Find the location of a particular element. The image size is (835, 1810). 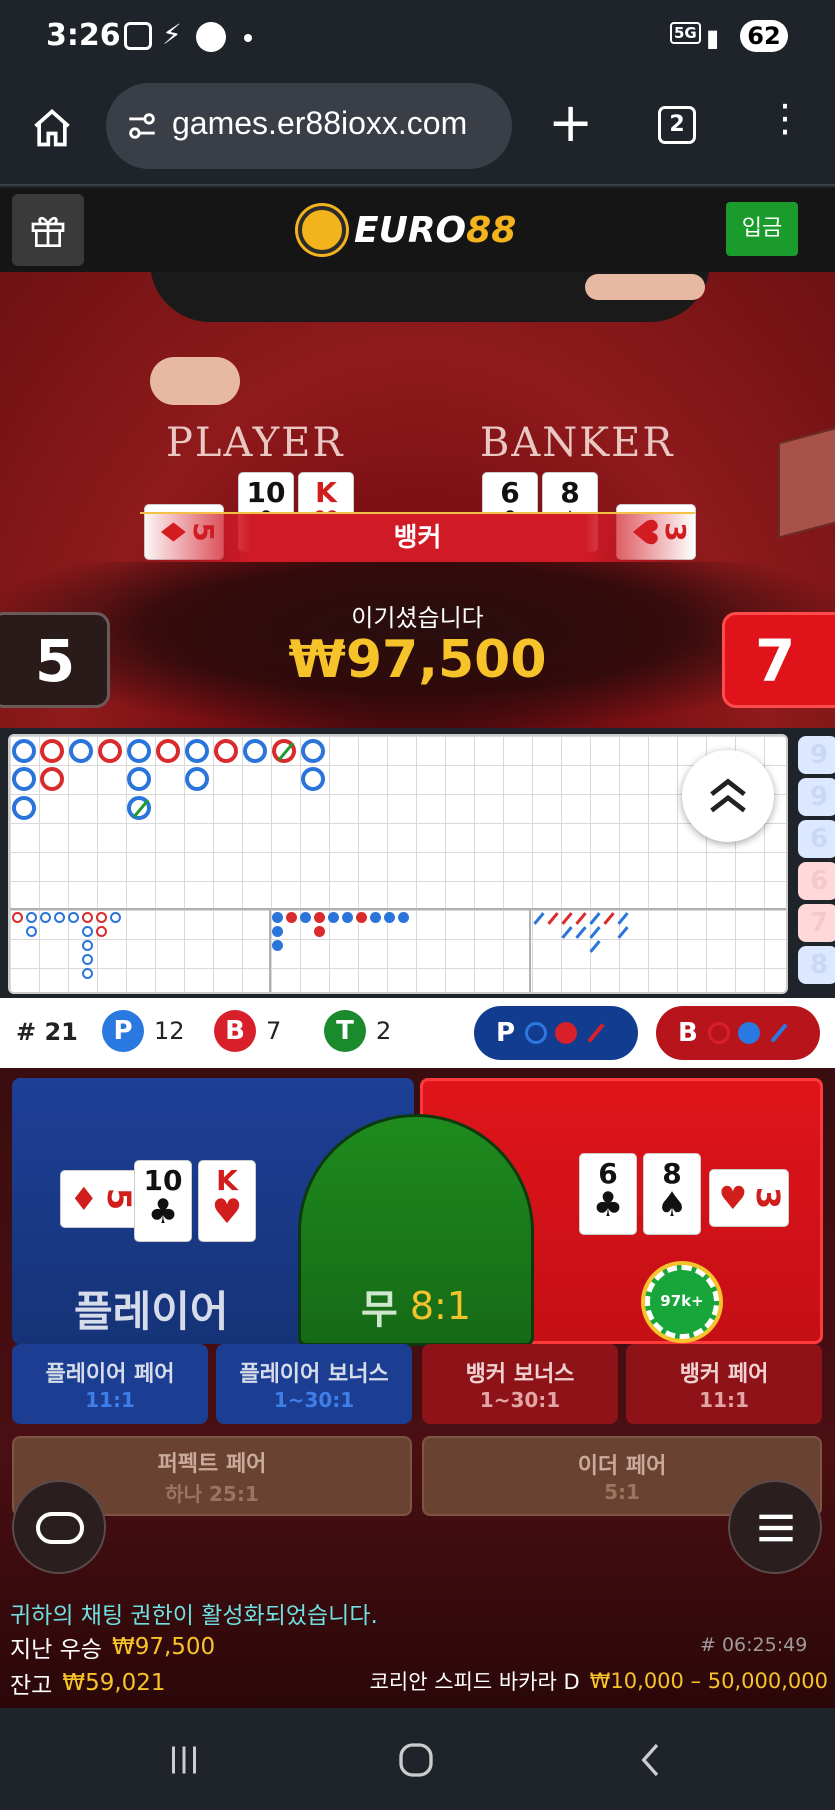

banker-count-value: 7 is located at coordinates (274, 1031).